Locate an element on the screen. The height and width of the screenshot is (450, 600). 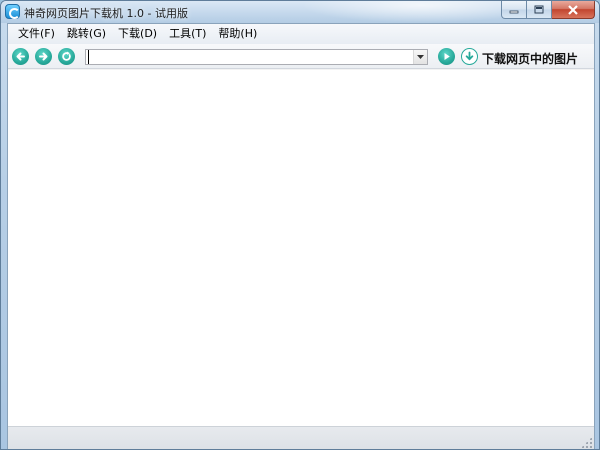
refresh-icon is located at coordinates (66, 56).